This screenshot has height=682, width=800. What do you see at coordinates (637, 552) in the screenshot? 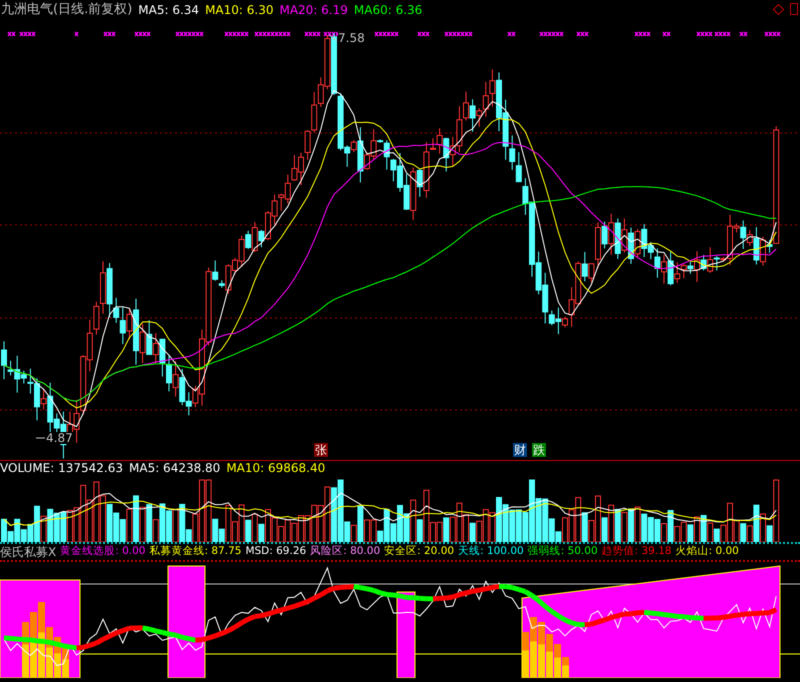
I see `indicator-readout: 趋势值: 39.18` at bounding box center [637, 552].